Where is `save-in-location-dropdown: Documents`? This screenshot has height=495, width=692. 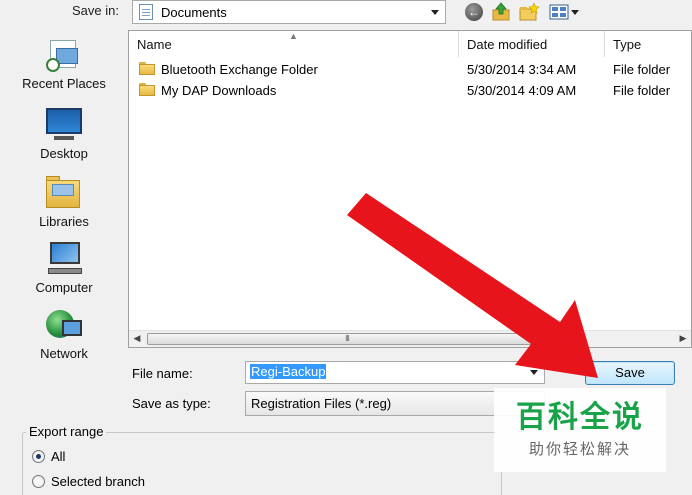 save-in-location-dropdown: Documents is located at coordinates (289, 12).